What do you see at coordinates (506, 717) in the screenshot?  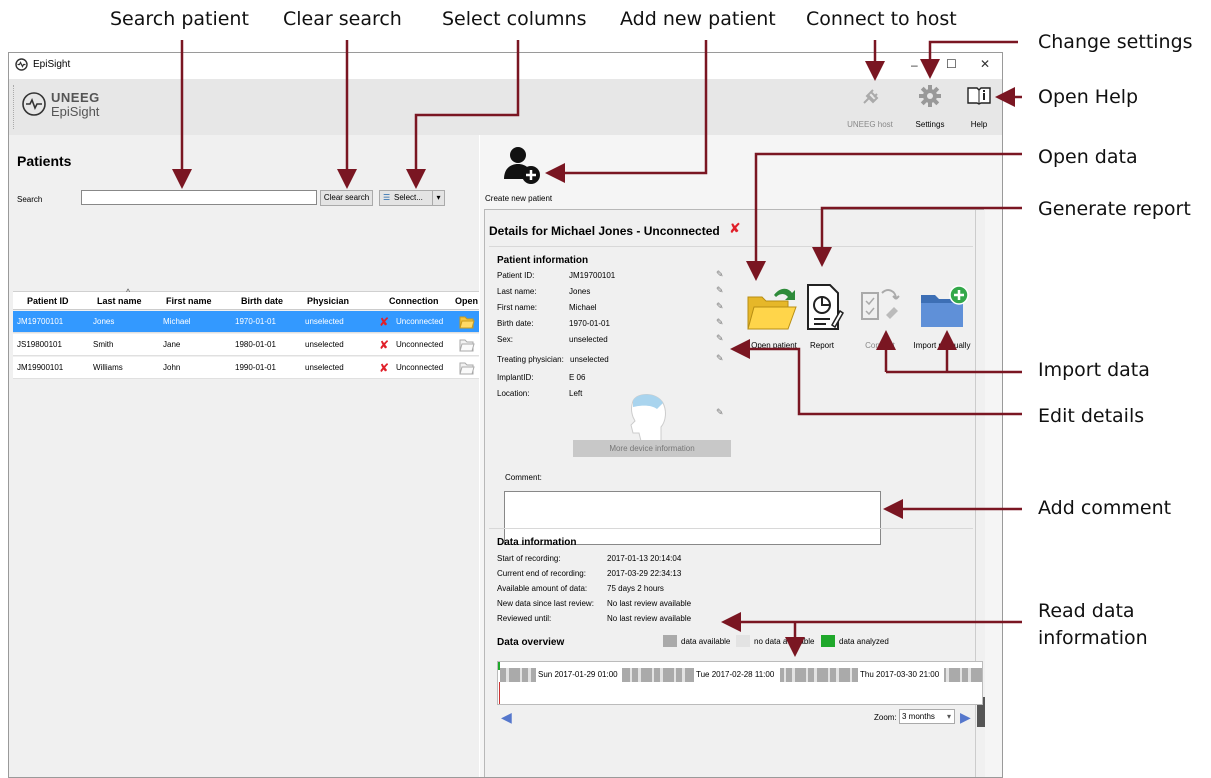 I see `timeline-left-icon: ◀` at bounding box center [506, 717].